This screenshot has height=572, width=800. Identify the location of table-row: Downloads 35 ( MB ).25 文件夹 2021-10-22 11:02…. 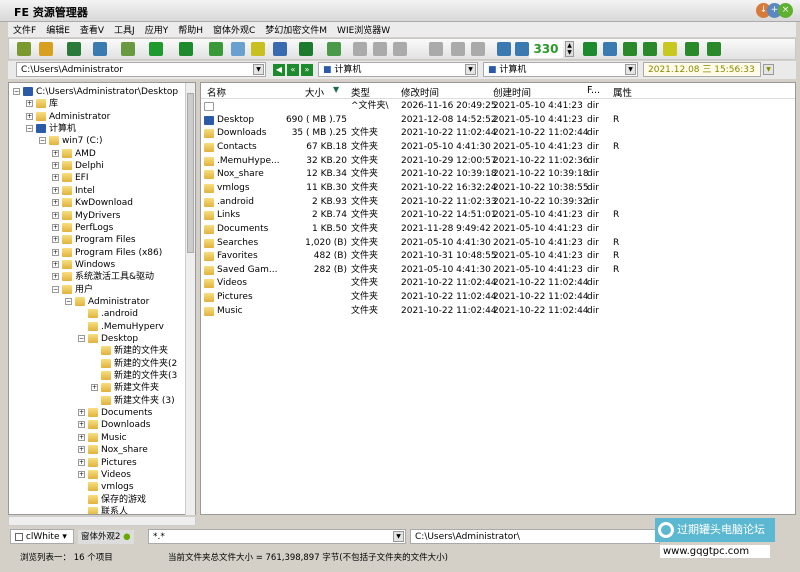
(496, 133).